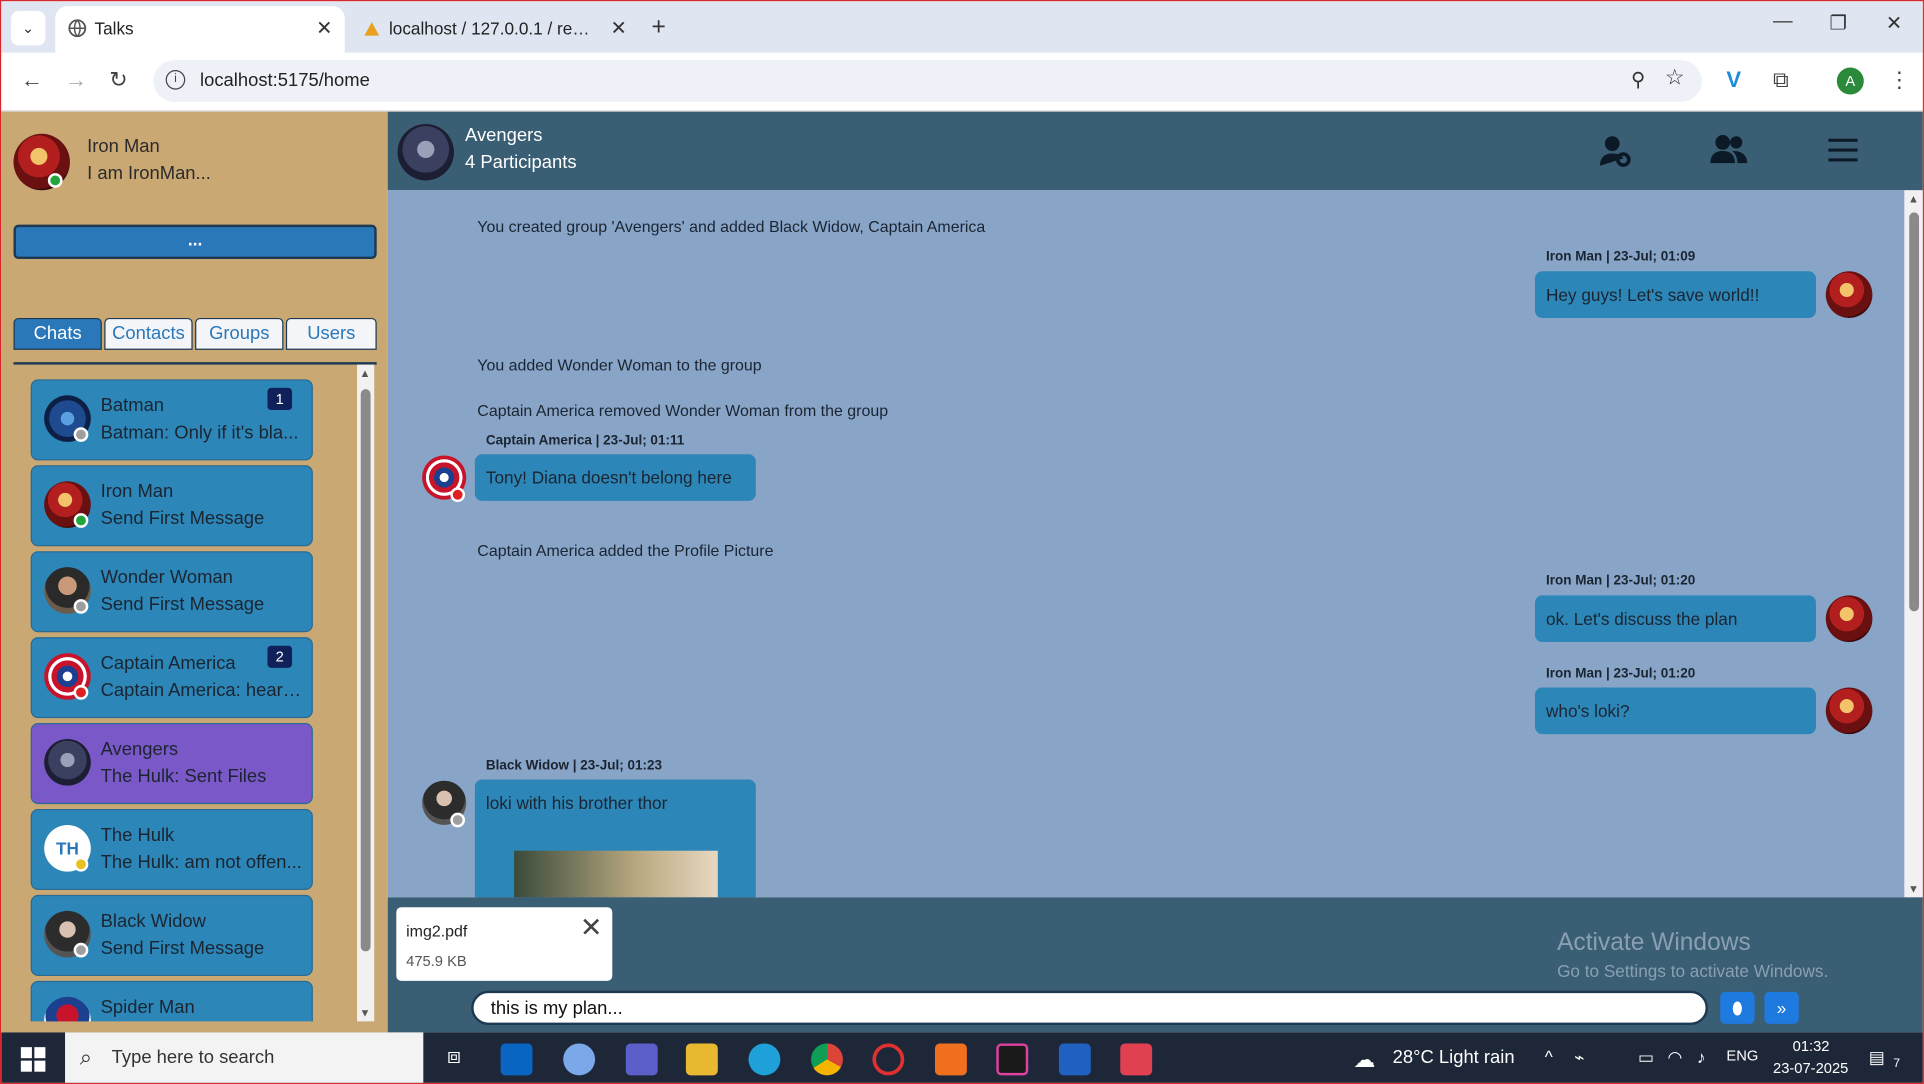 Image resolution: width=1924 pixels, height=1084 pixels. I want to click on chat-name: Black Widow, so click(153, 921).